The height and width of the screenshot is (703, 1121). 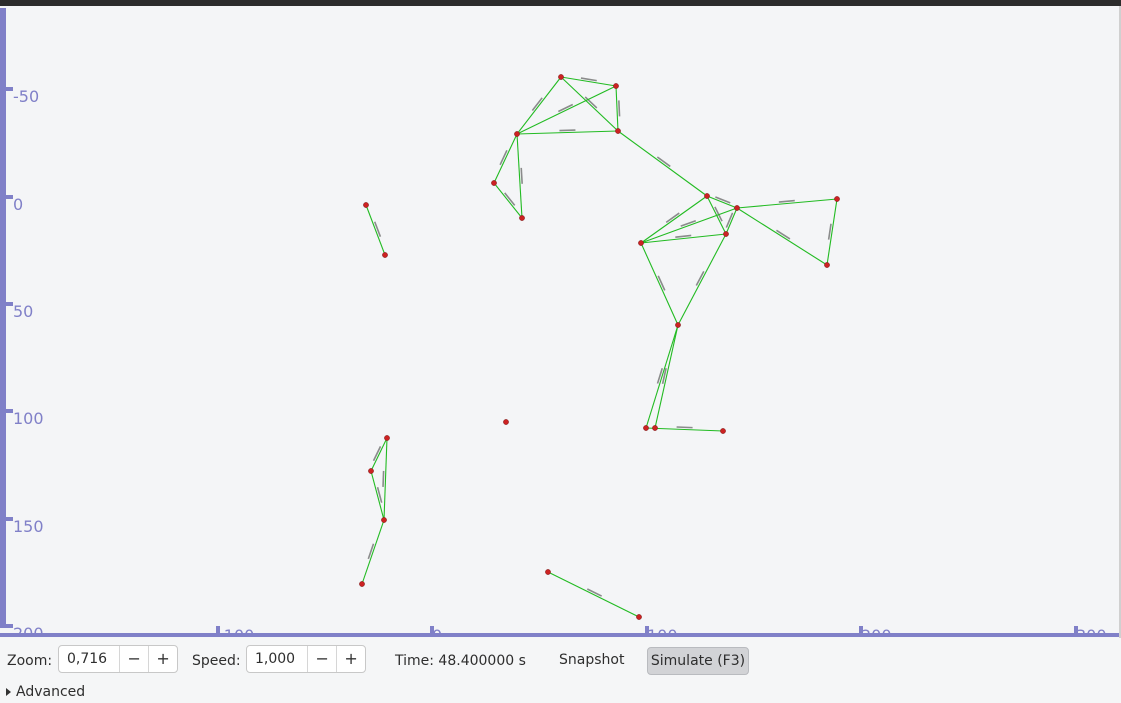 I want to click on speed-label: Speed:, so click(x=216, y=661).